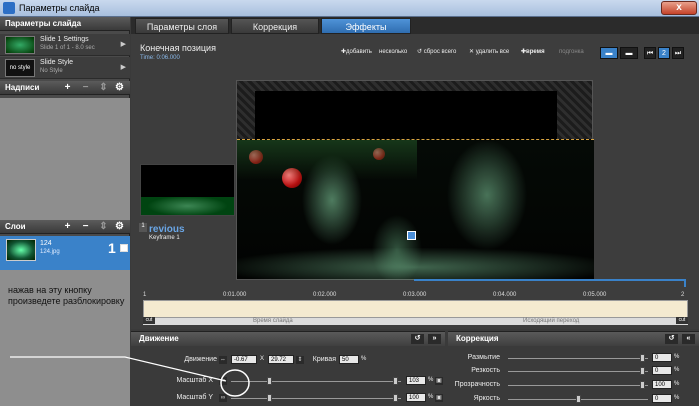 This screenshot has height=406, width=699. What do you see at coordinates (533, 52) in the screenshot?
I see `time-button: ✚время` at bounding box center [533, 52].